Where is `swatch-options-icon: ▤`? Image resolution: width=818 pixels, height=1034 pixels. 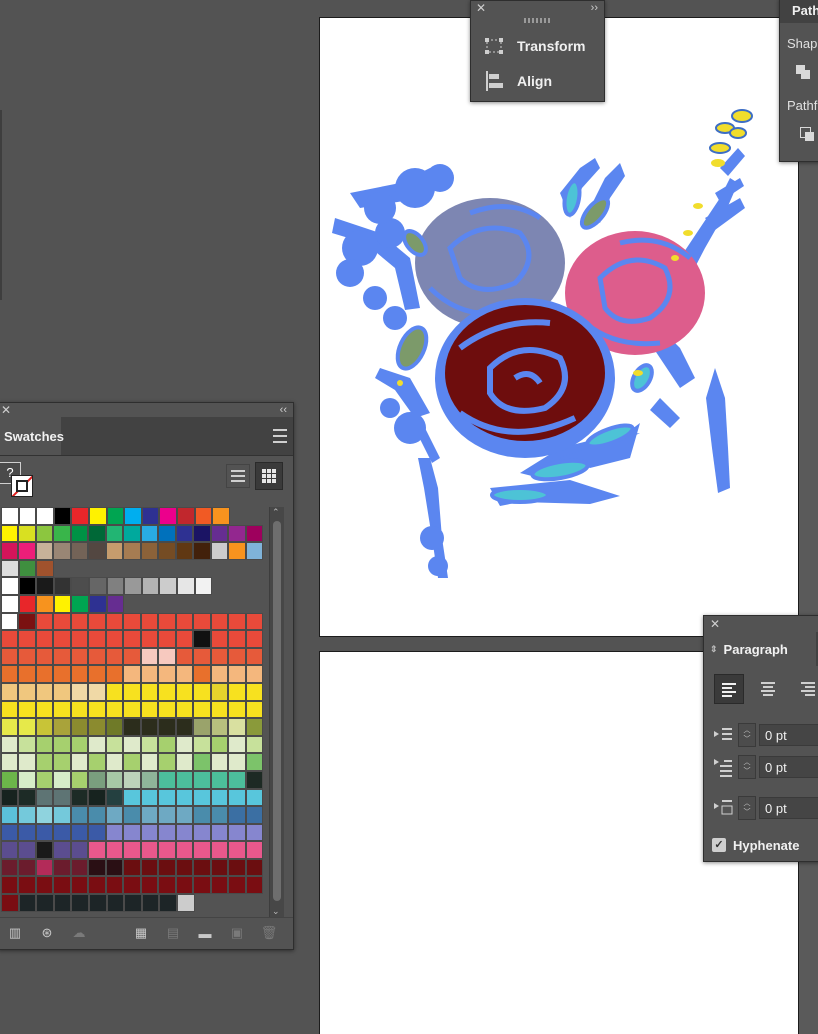
swatch-options-icon: ▤ is located at coordinates (173, 933).